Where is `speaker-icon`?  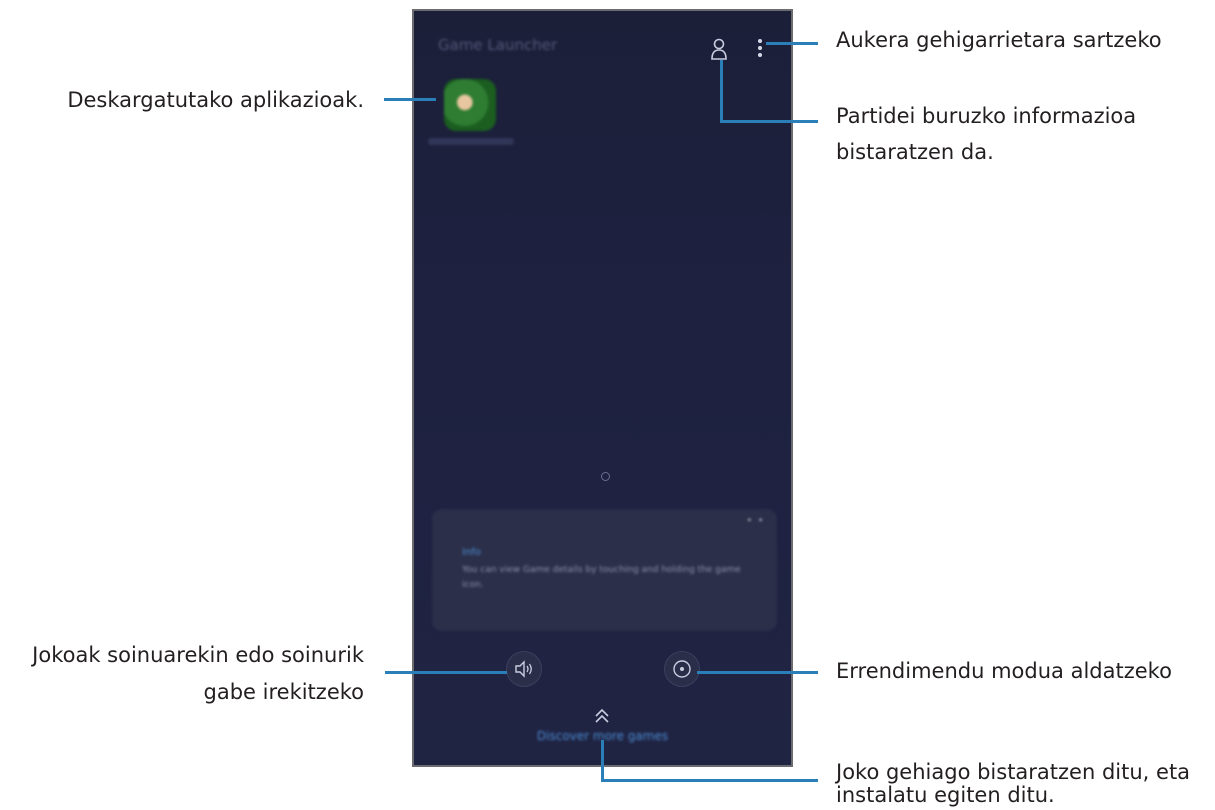 speaker-icon is located at coordinates (523, 669).